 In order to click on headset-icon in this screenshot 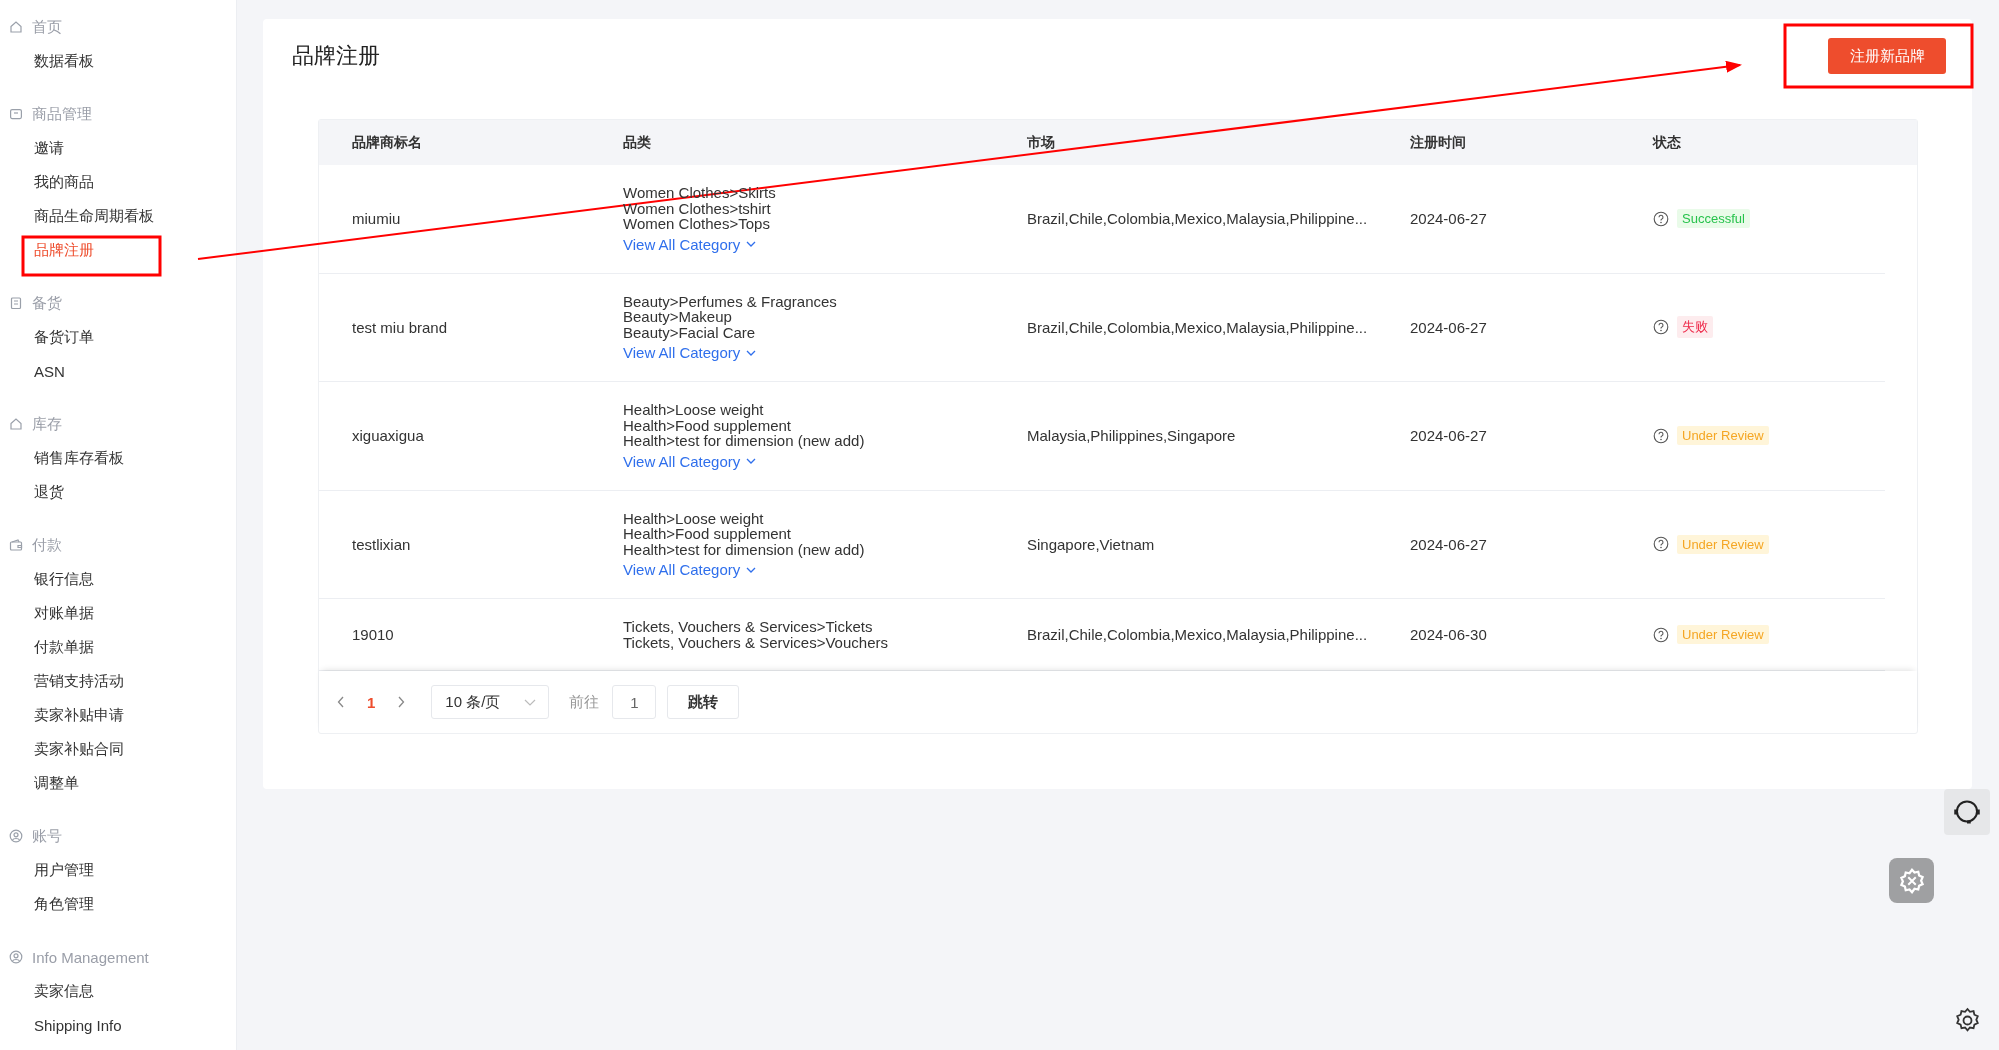, I will do `click(1967, 812)`.